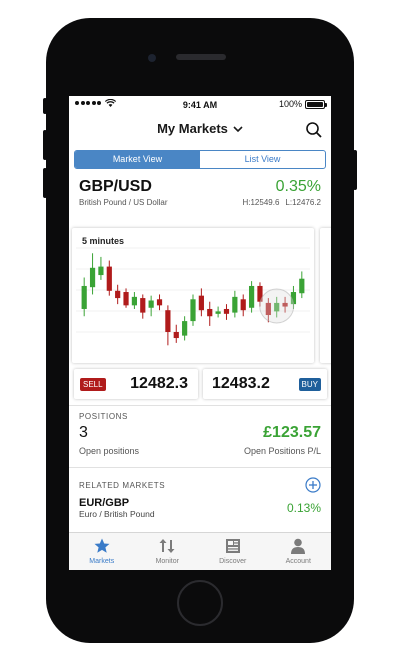  Describe the element at coordinates (192, 128) in the screenshot. I see `page-title: My Markets` at that location.